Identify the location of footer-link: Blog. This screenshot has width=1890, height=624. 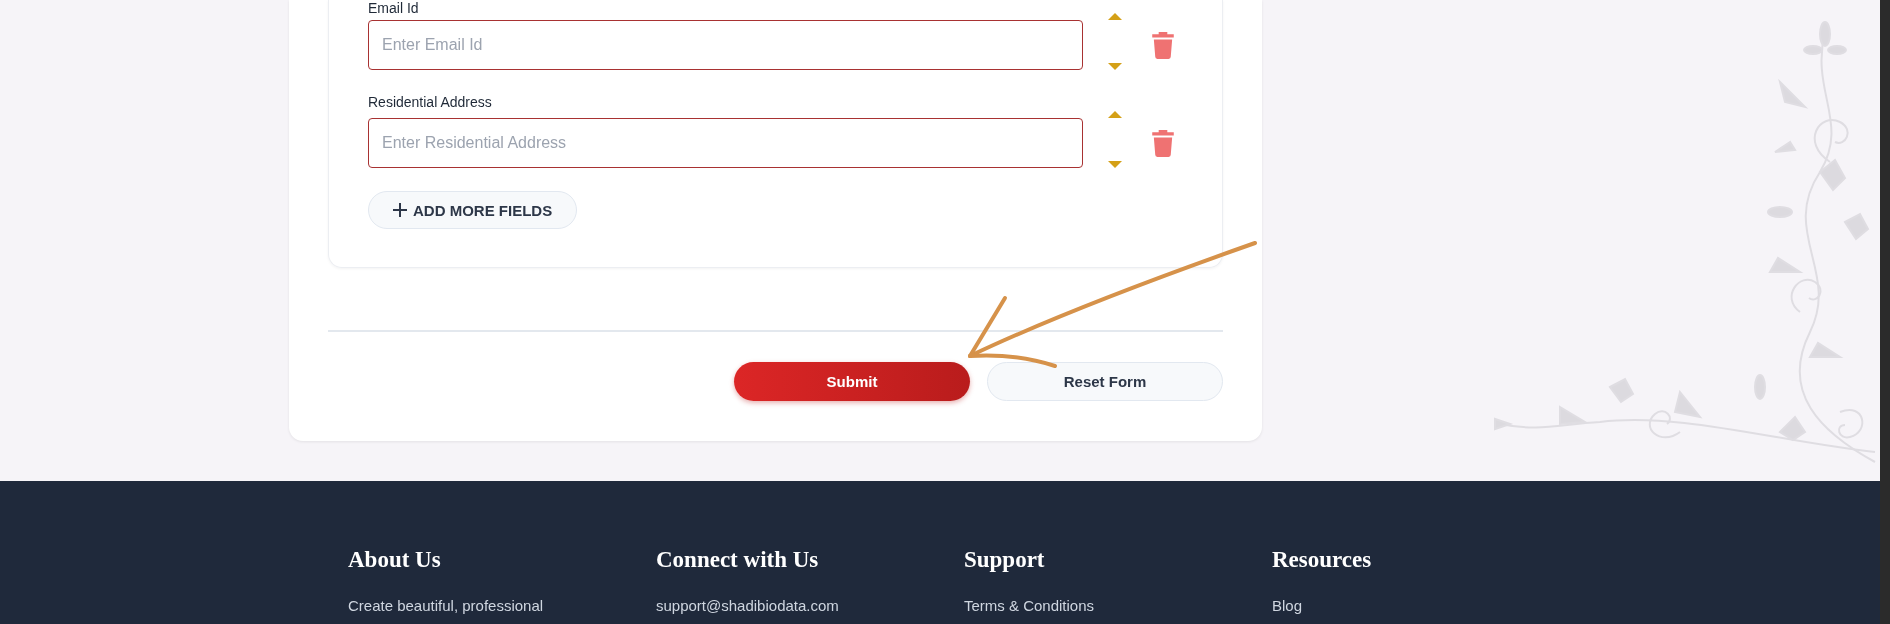
(1426, 605).